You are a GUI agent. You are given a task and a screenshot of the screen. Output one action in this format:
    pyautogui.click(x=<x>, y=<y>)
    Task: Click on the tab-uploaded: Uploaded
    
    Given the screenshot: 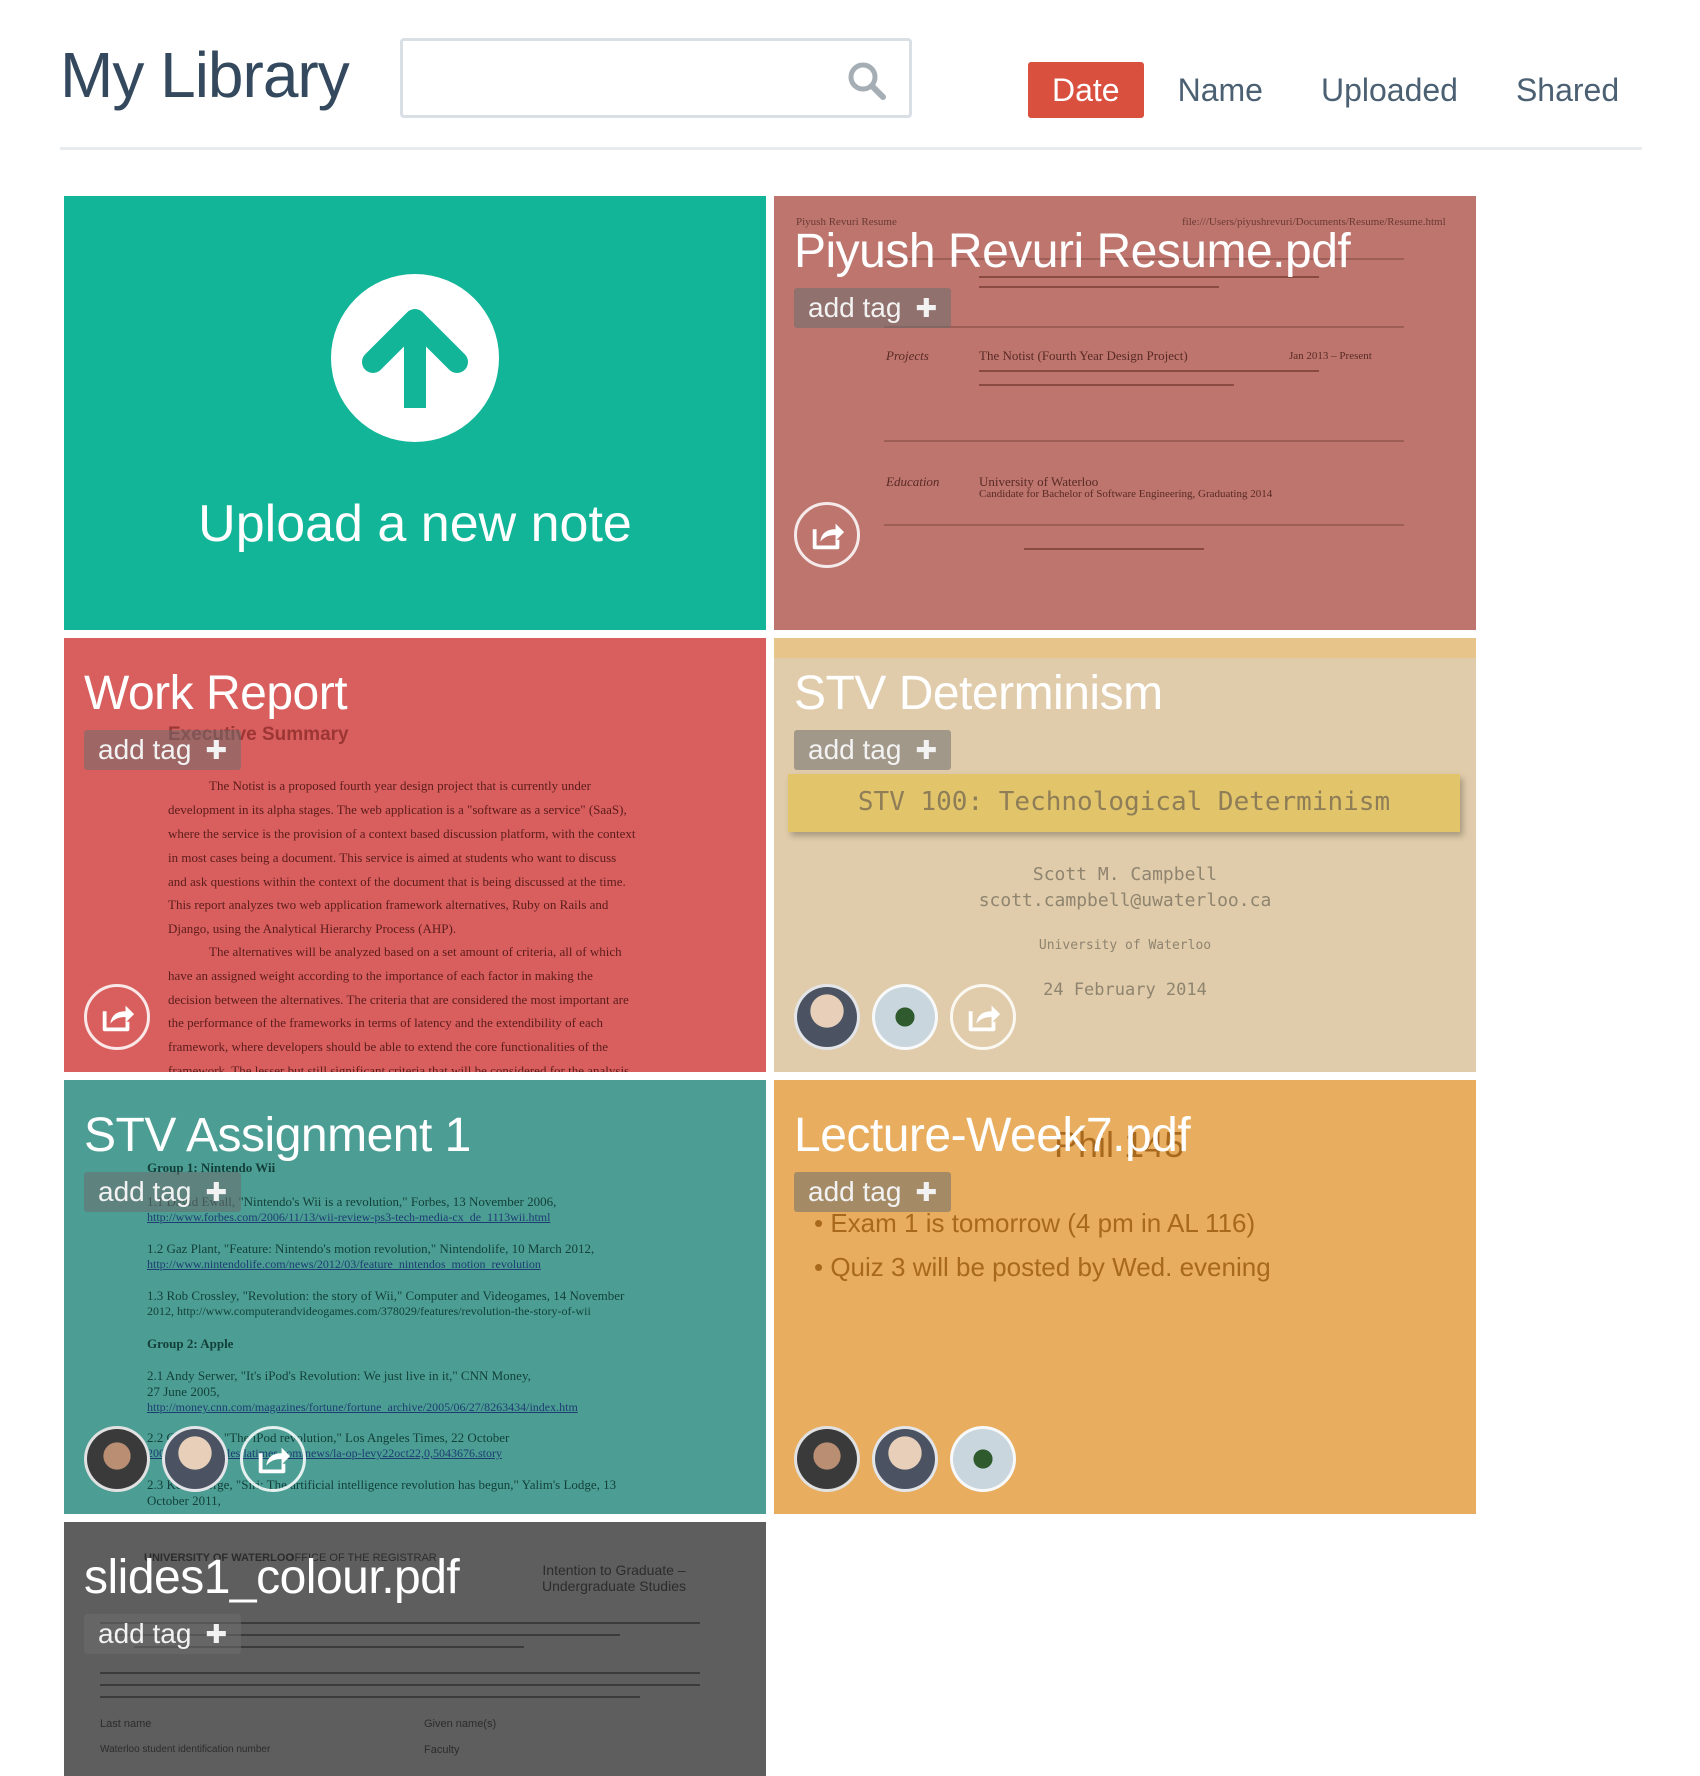 What is the action you would take?
    pyautogui.click(x=1389, y=90)
    